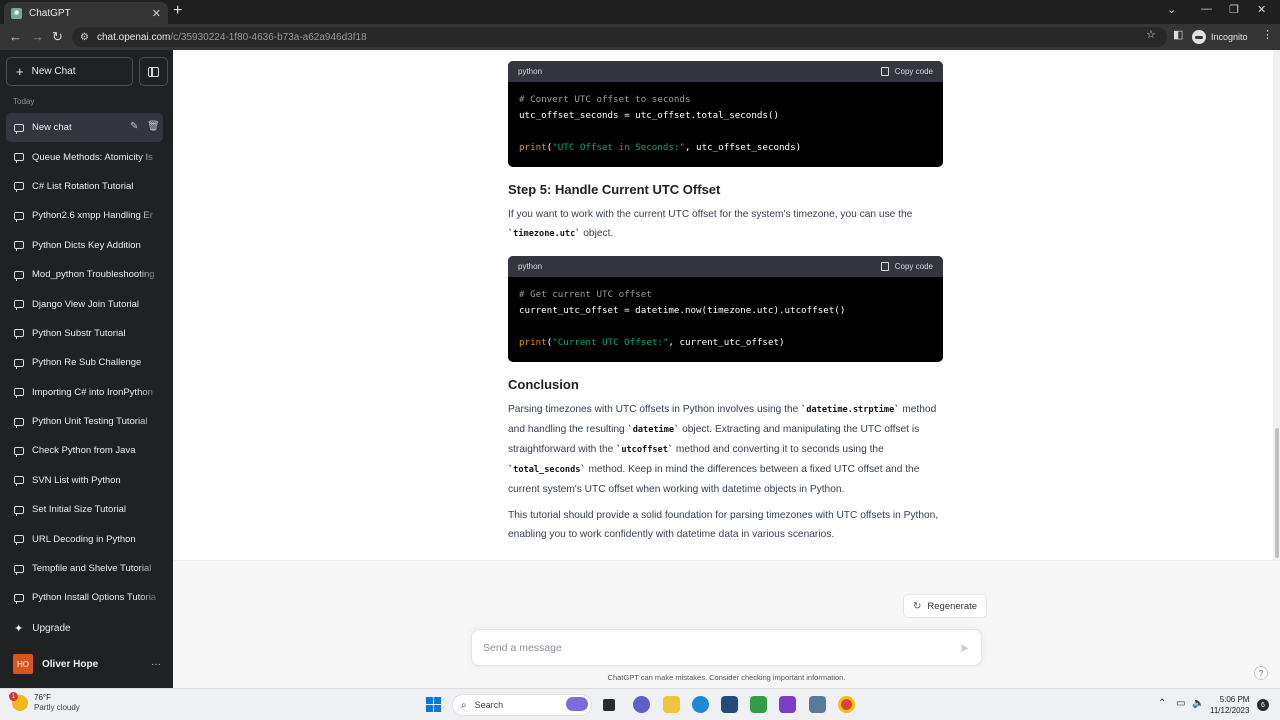 The height and width of the screenshot is (720, 1280). Describe the element at coordinates (700, 704) in the screenshot. I see `edge-icon` at that location.